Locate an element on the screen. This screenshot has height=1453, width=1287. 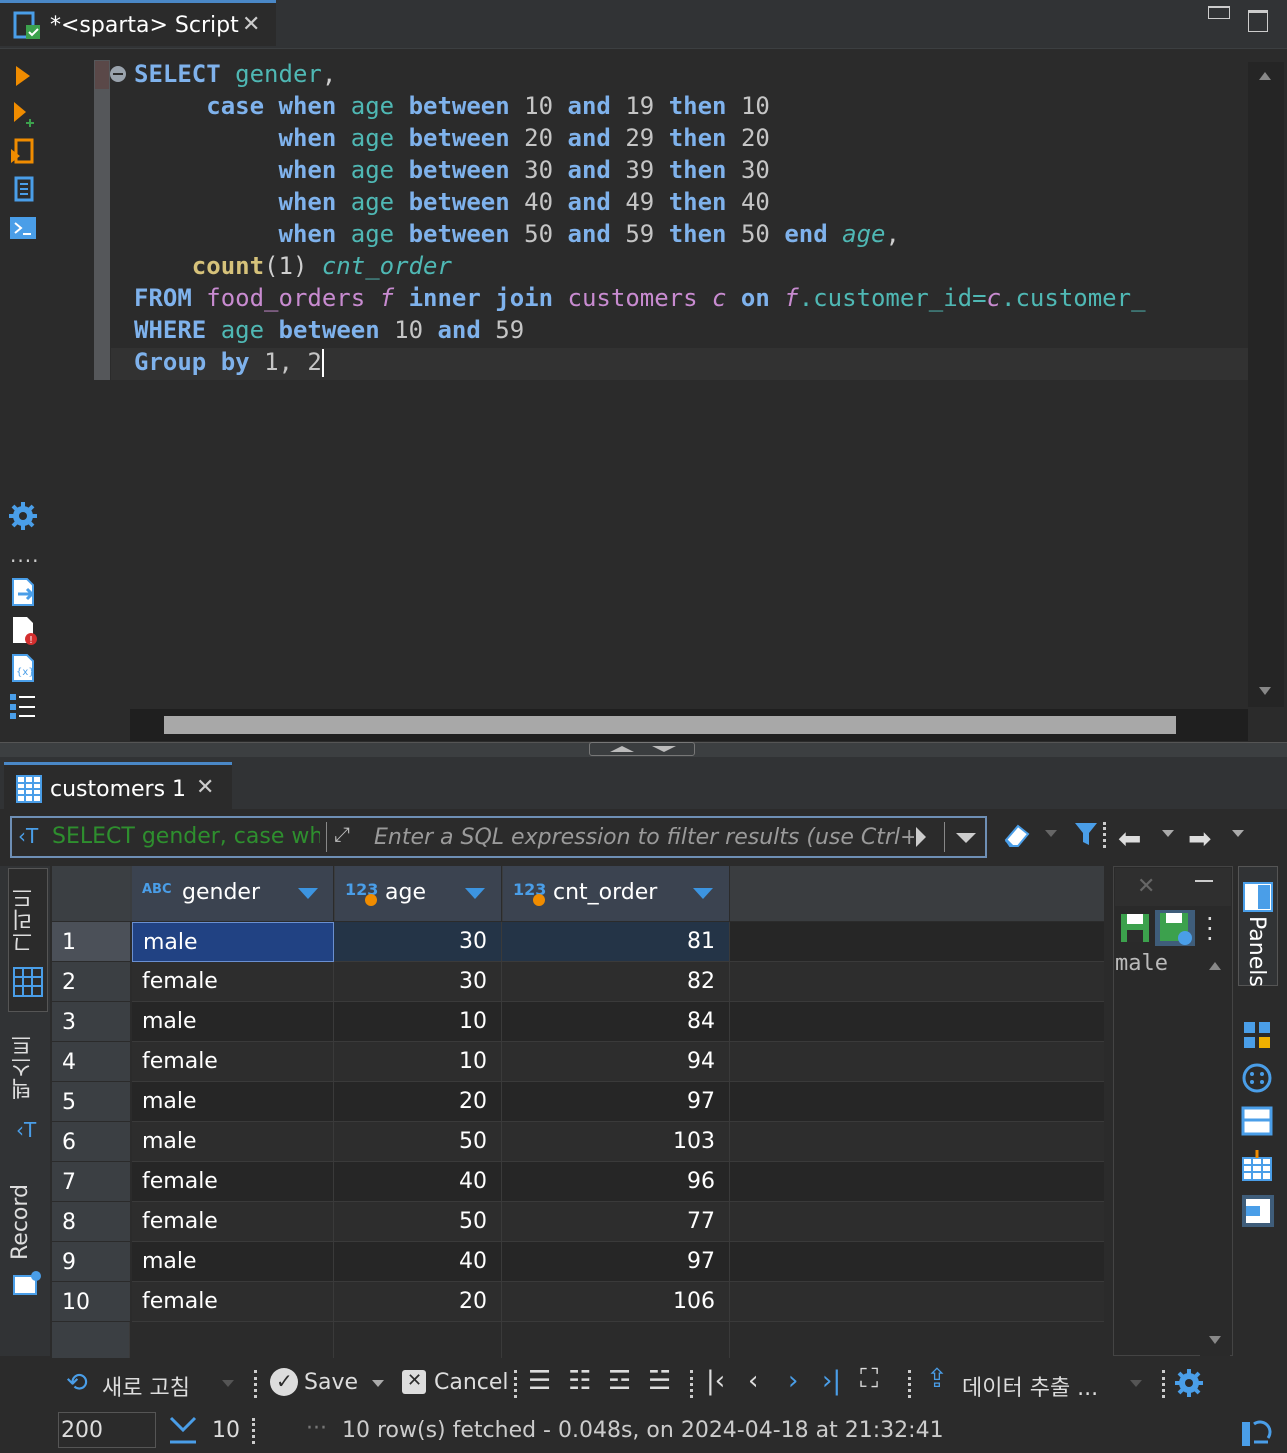
row-number: 9 is located at coordinates (91, 1262).